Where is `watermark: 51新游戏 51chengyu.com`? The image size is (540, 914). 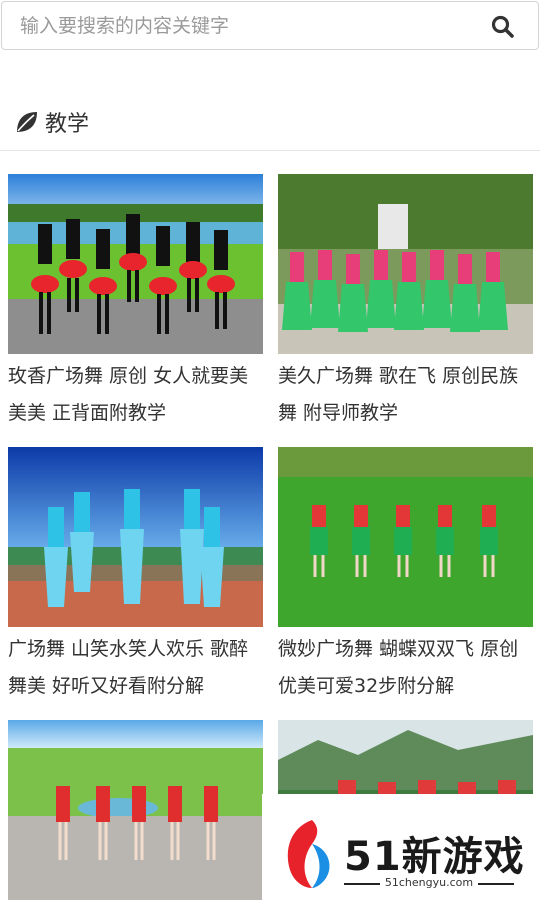 watermark: 51新游戏 51chengyu.com is located at coordinates (401, 854).